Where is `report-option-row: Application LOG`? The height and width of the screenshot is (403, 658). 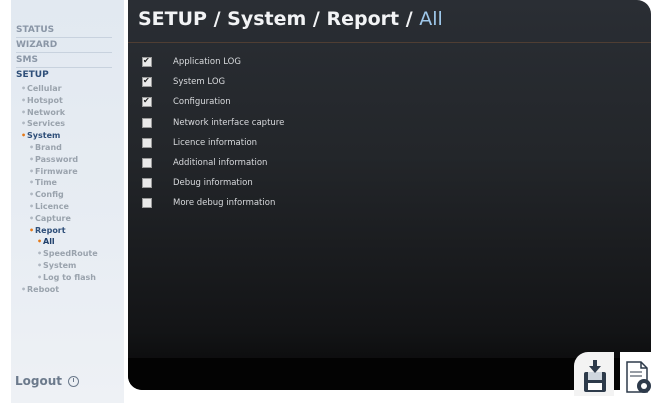
report-option-row: Application LOG is located at coordinates (191, 62).